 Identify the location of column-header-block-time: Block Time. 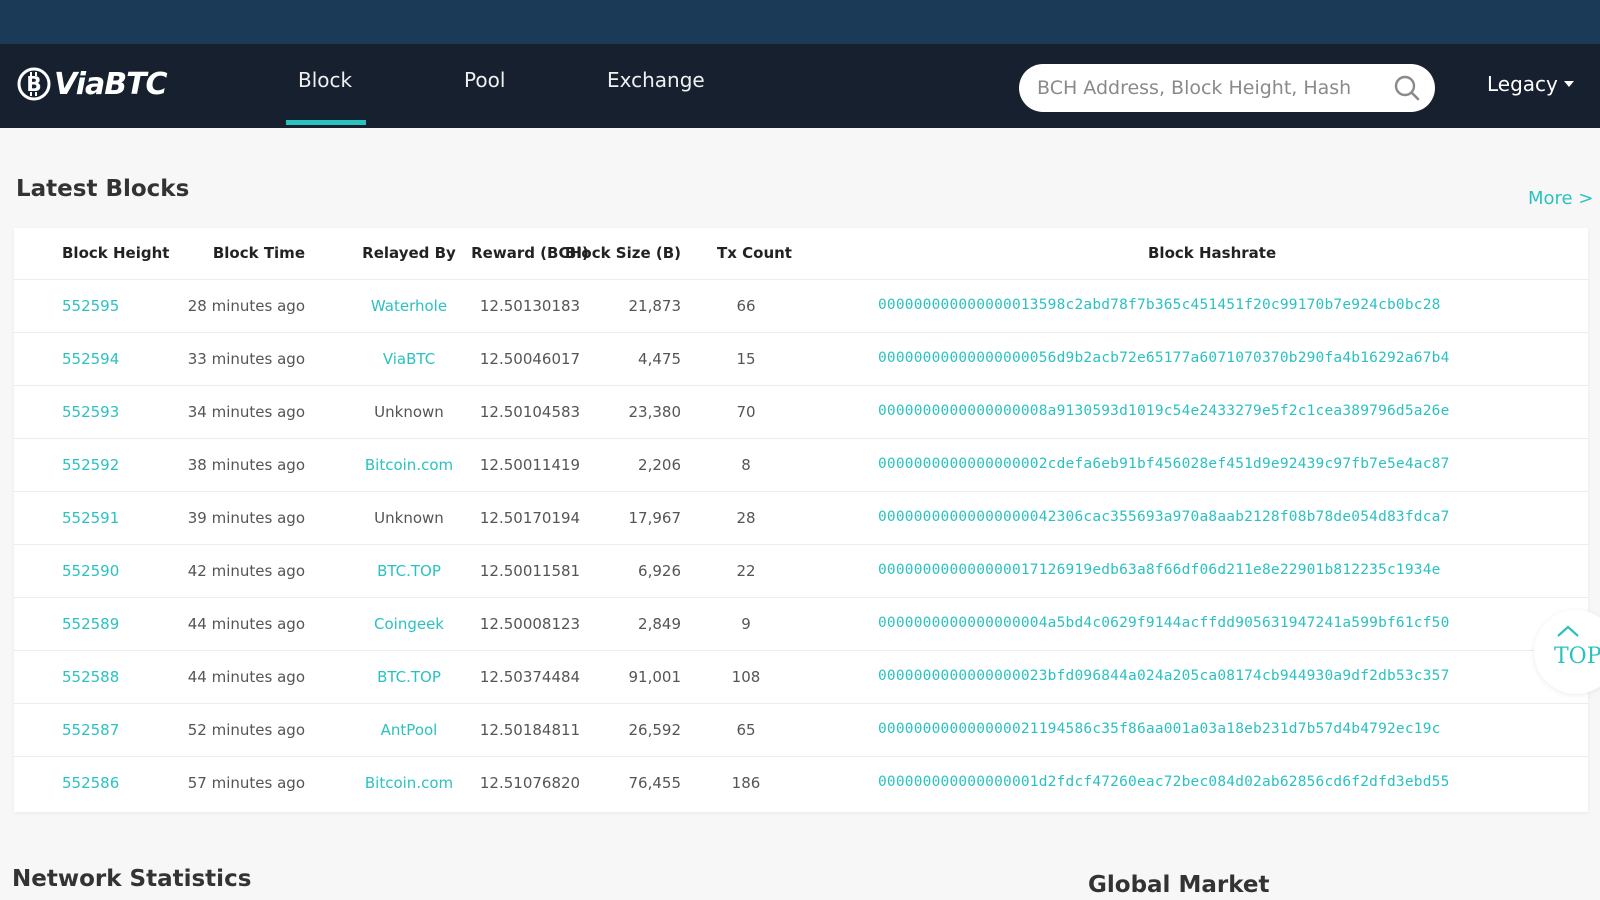
(258, 253).